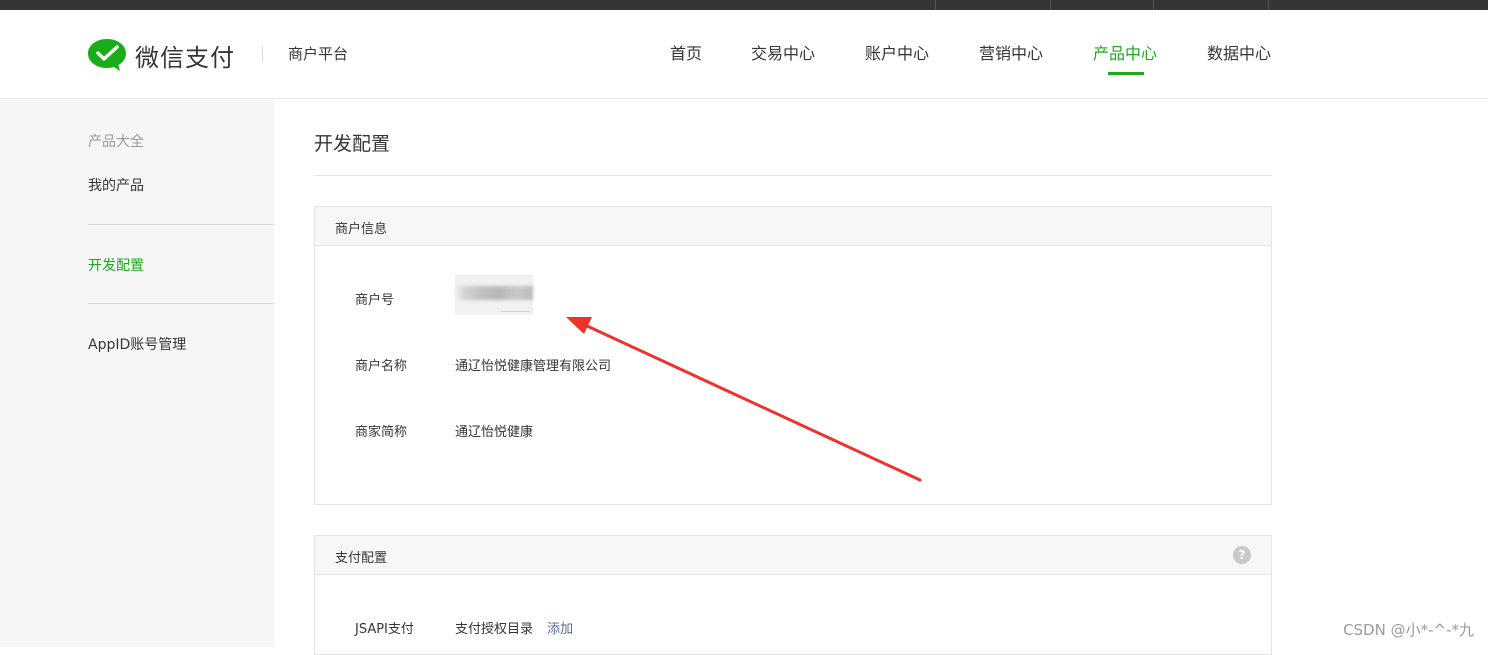 Image resolution: width=1488 pixels, height=655 pixels. What do you see at coordinates (494, 432) in the screenshot?
I see `merchant-short-name-value: 通辽怡悦健康` at bounding box center [494, 432].